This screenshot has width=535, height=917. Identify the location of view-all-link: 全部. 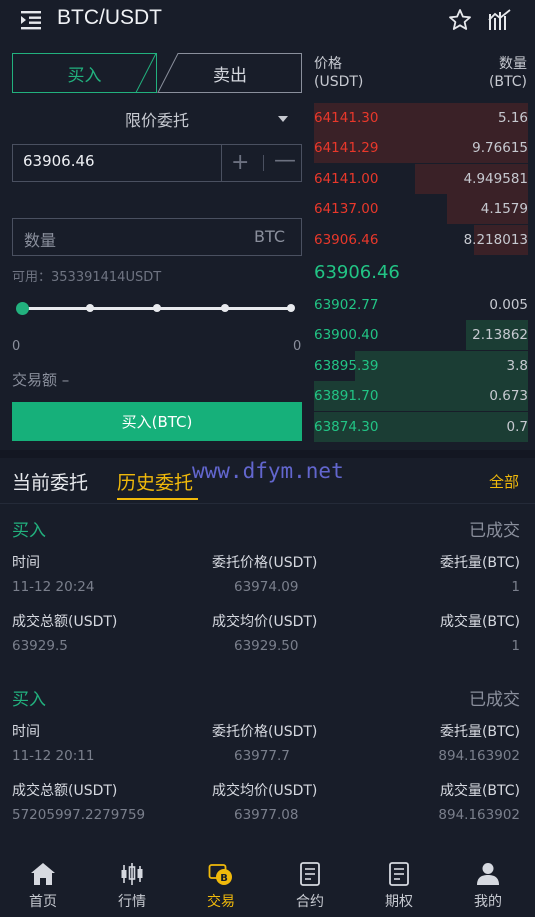
(504, 481).